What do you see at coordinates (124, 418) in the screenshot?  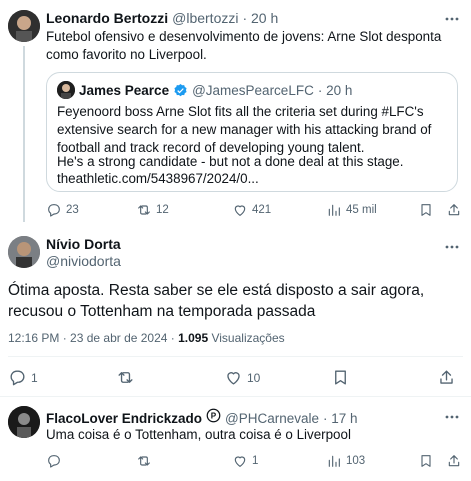 I see `author-name: FlacoLover Endrickzado` at bounding box center [124, 418].